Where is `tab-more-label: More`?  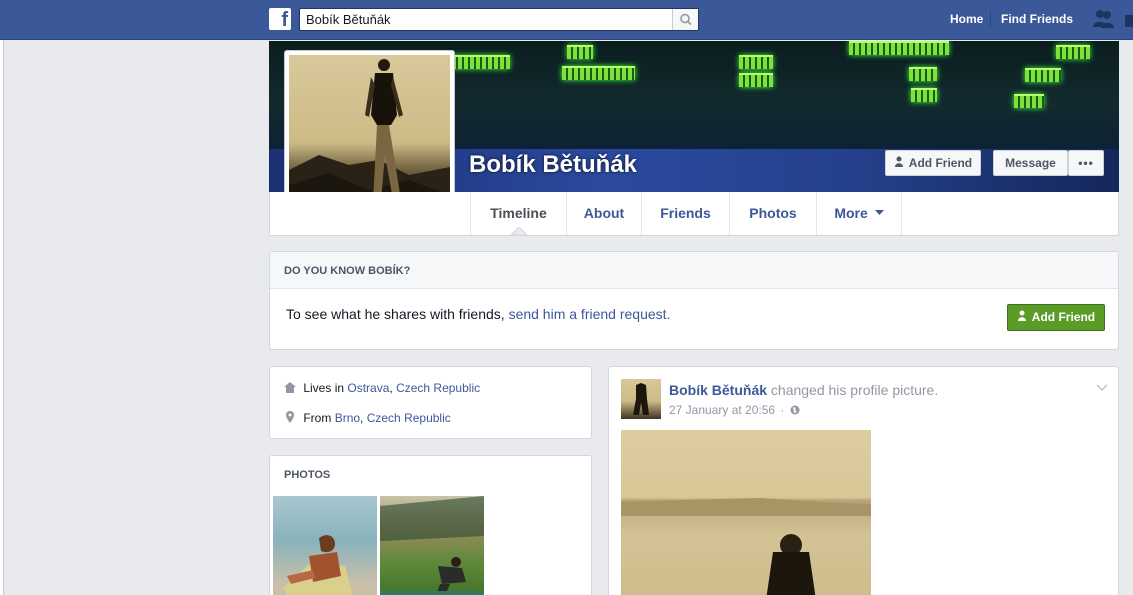 tab-more-label: More is located at coordinates (851, 213).